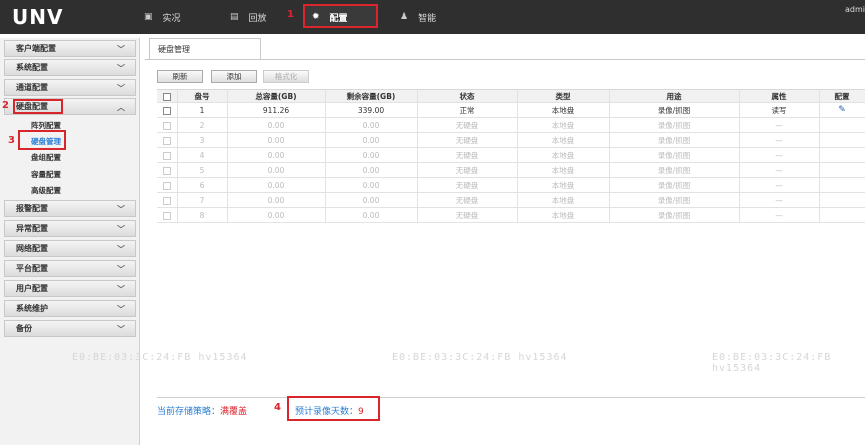 This screenshot has width=865, height=445. What do you see at coordinates (46, 141) in the screenshot?
I see `sidebar-sub-disk-management: 硬盘管理` at bounding box center [46, 141].